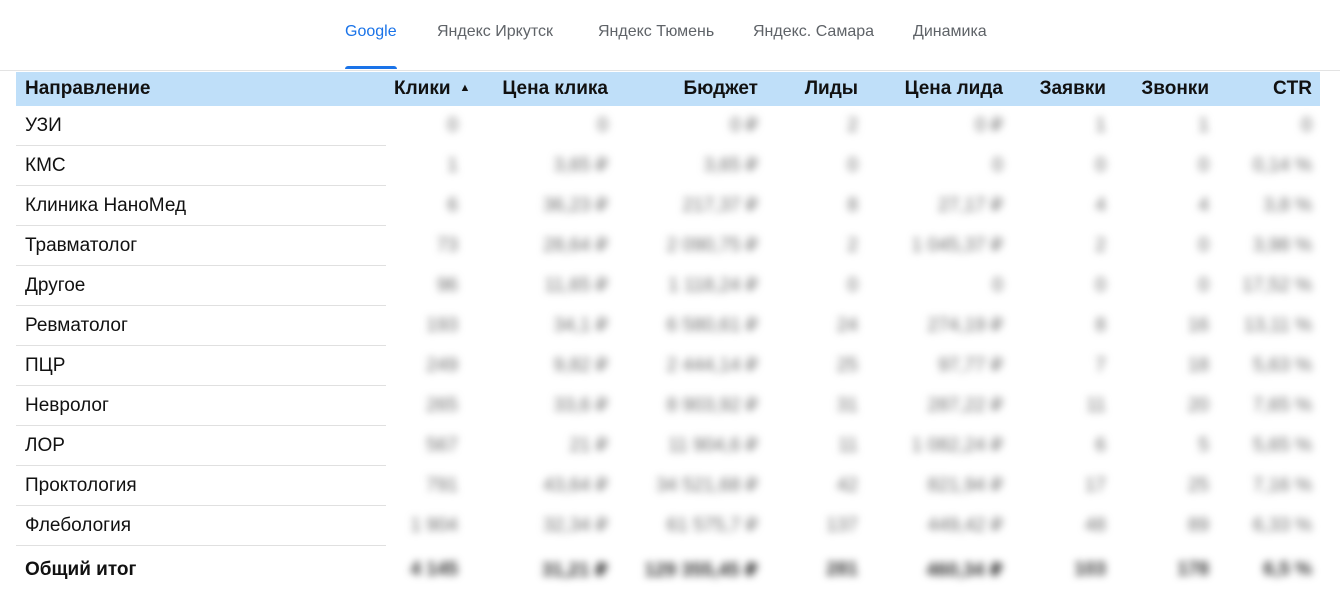 The height and width of the screenshot is (594, 1340). What do you see at coordinates (701, 570) in the screenshot?
I see `total-cell: 129 355,45 ₽` at bounding box center [701, 570].